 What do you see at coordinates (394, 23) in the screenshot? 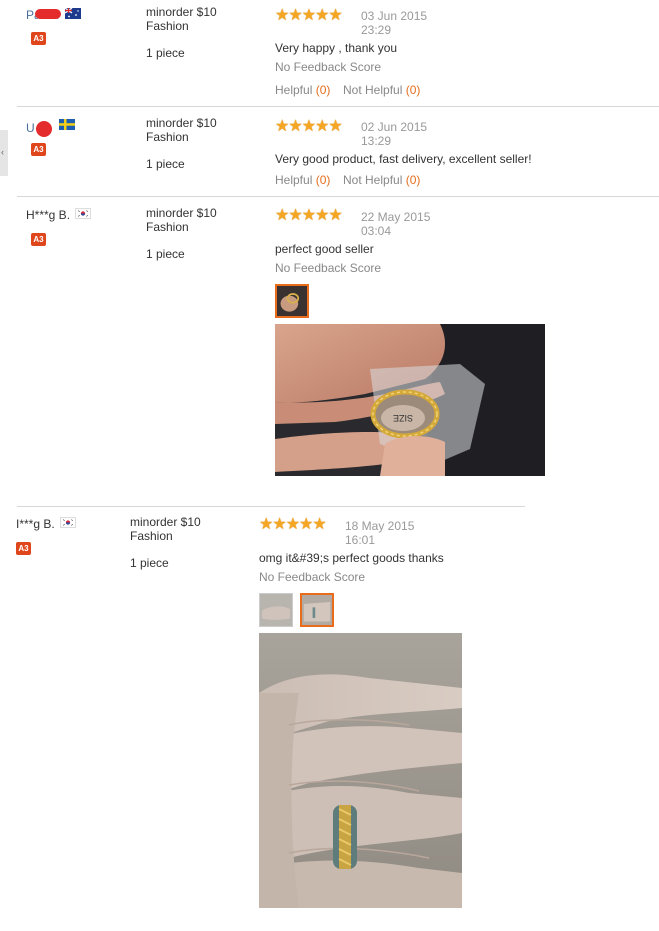
I see `review-date: 03 Jun 2015 23:29` at bounding box center [394, 23].